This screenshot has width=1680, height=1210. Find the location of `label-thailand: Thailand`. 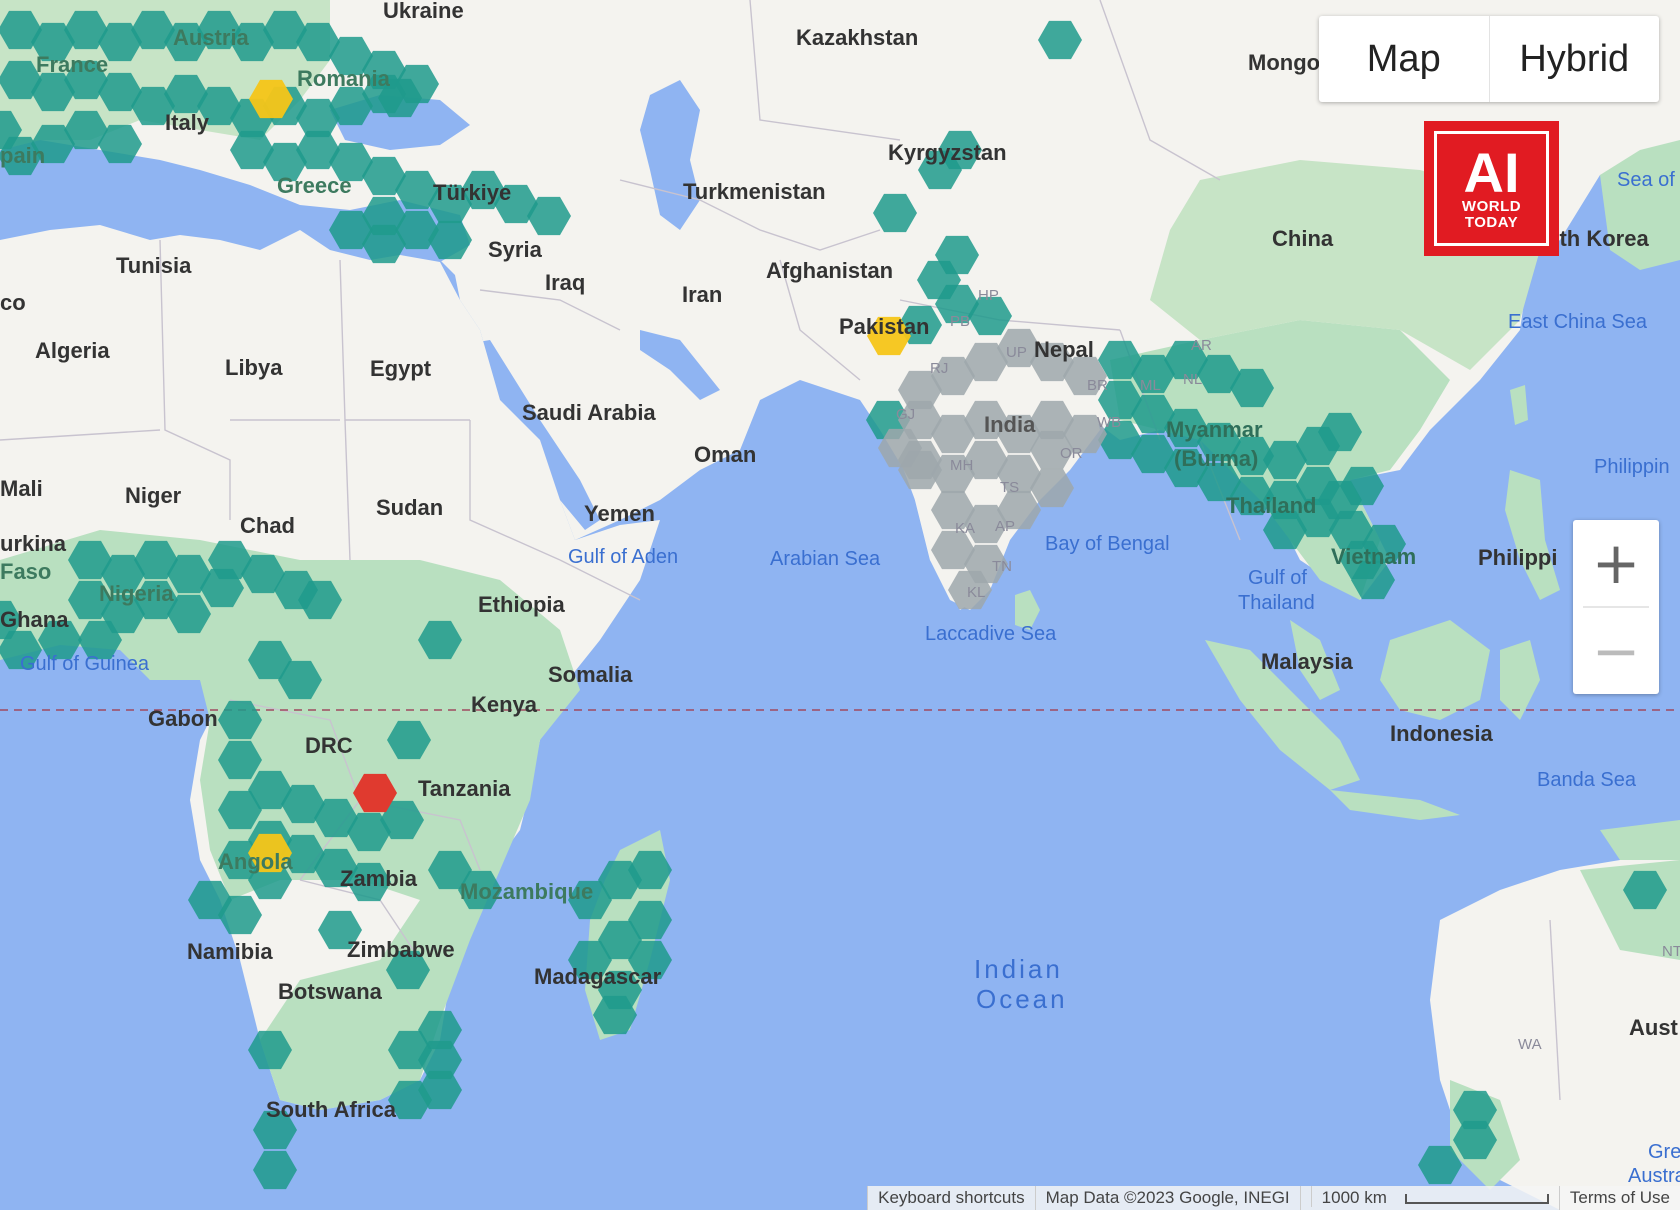

label-thailand: Thailand is located at coordinates (1271, 505).